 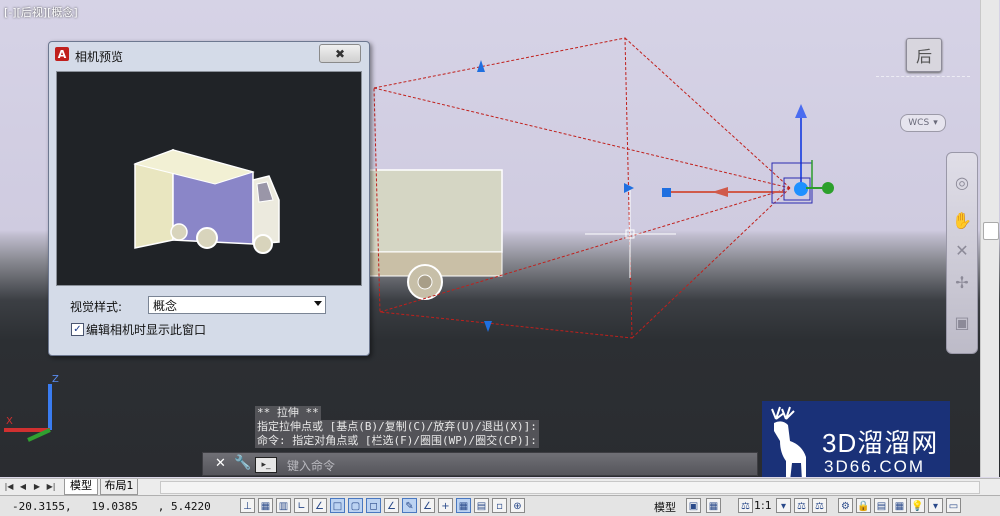 I want to click on coord-y: 19.0385, so click(x=114, y=506).